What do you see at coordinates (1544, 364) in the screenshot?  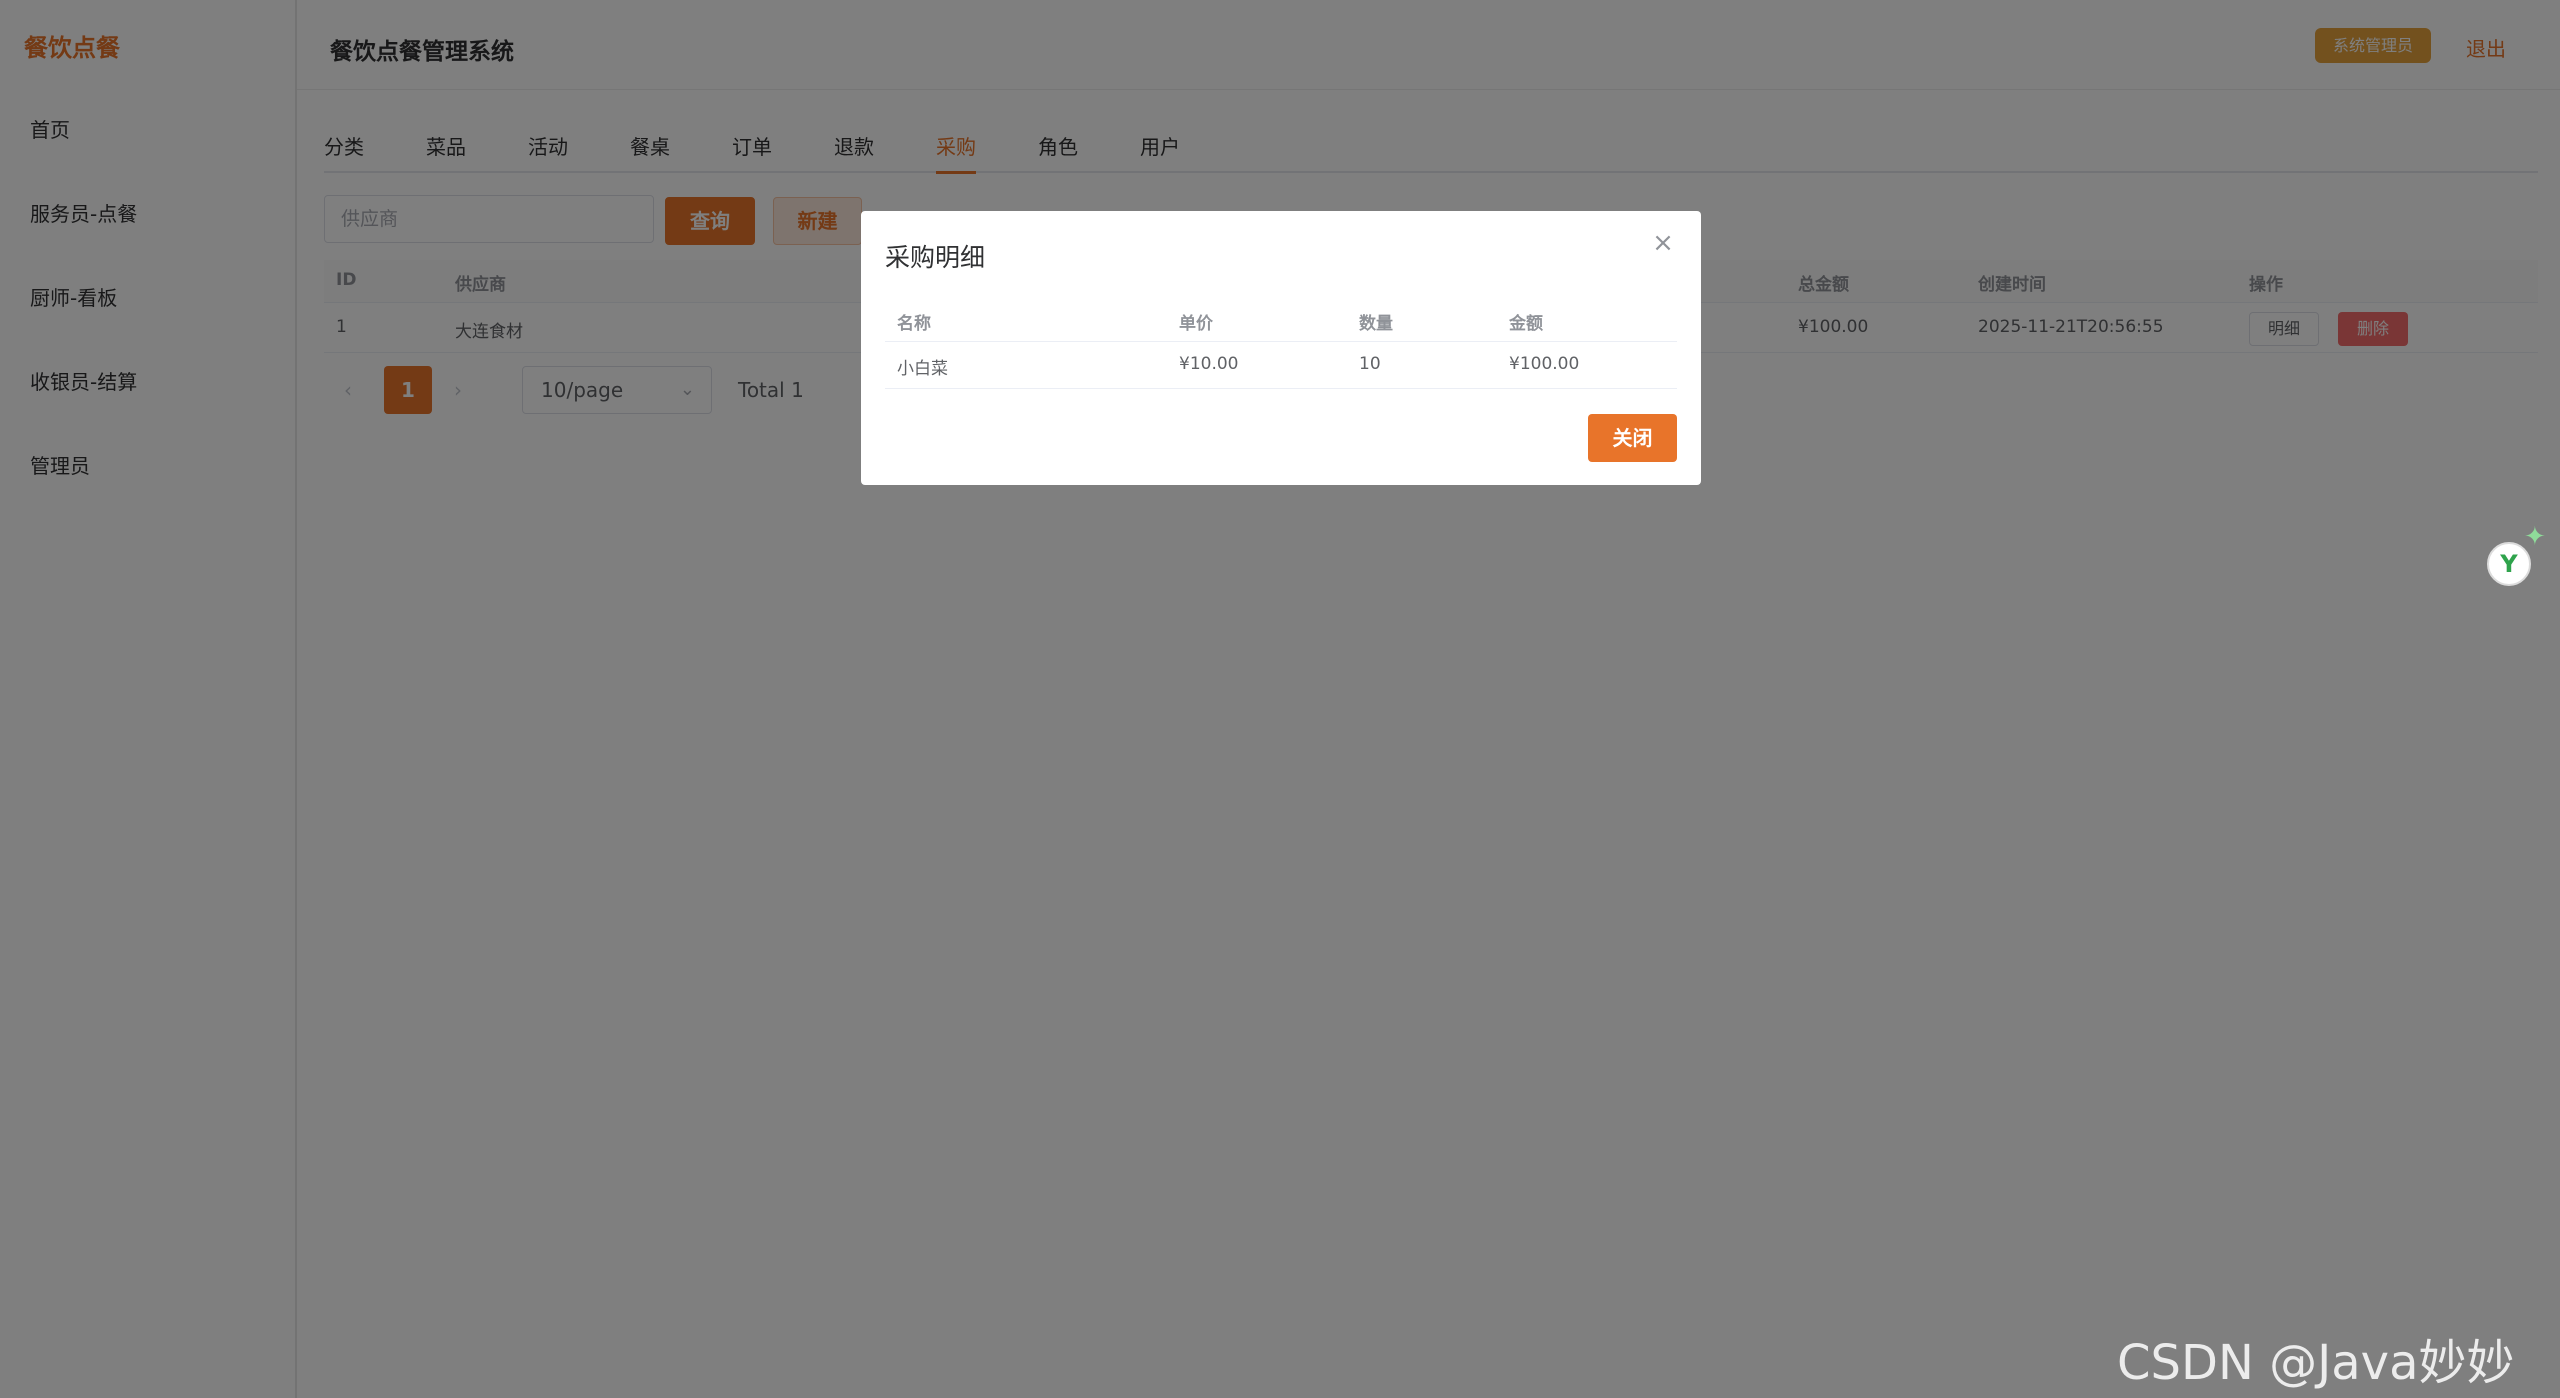 I see `cell-amount: ¥100.00` at bounding box center [1544, 364].